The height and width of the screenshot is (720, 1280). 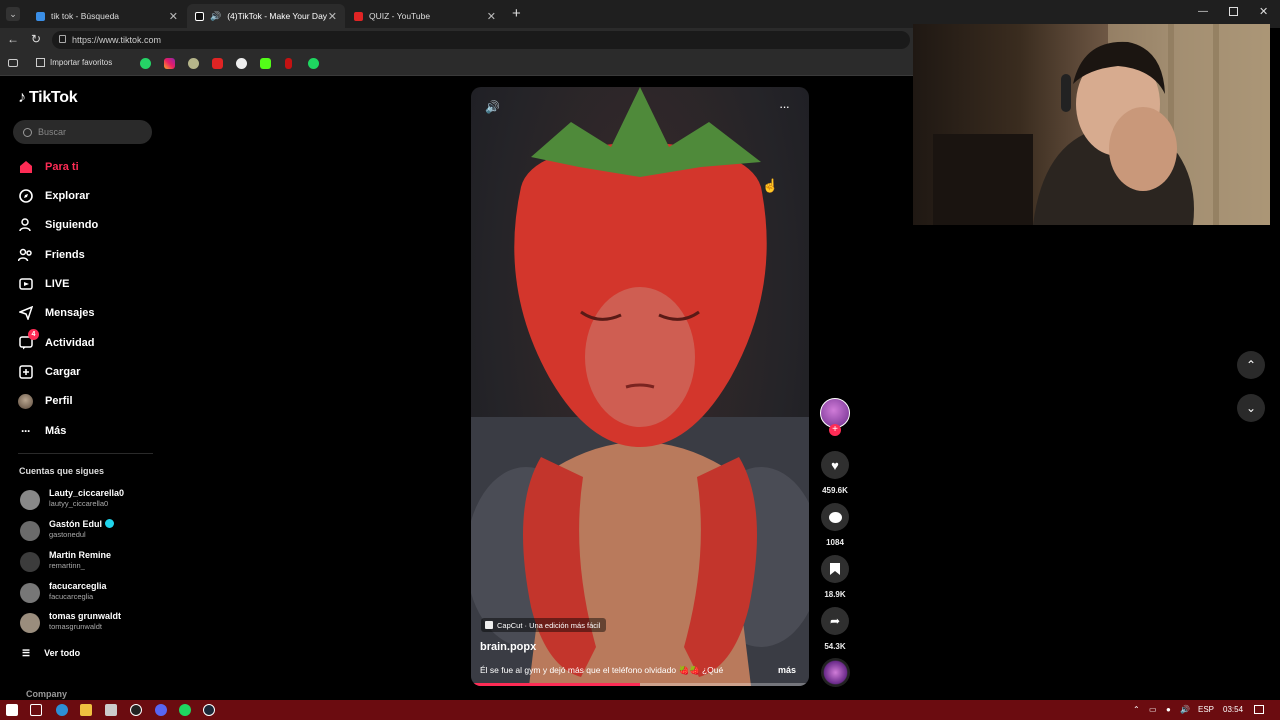 What do you see at coordinates (25, 255) in the screenshot?
I see `friends-icon` at bounding box center [25, 255].